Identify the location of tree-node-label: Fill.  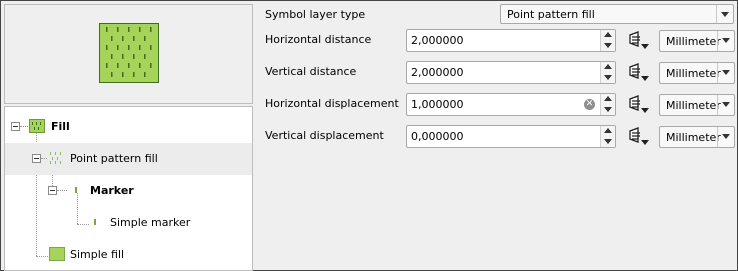
(60, 126).